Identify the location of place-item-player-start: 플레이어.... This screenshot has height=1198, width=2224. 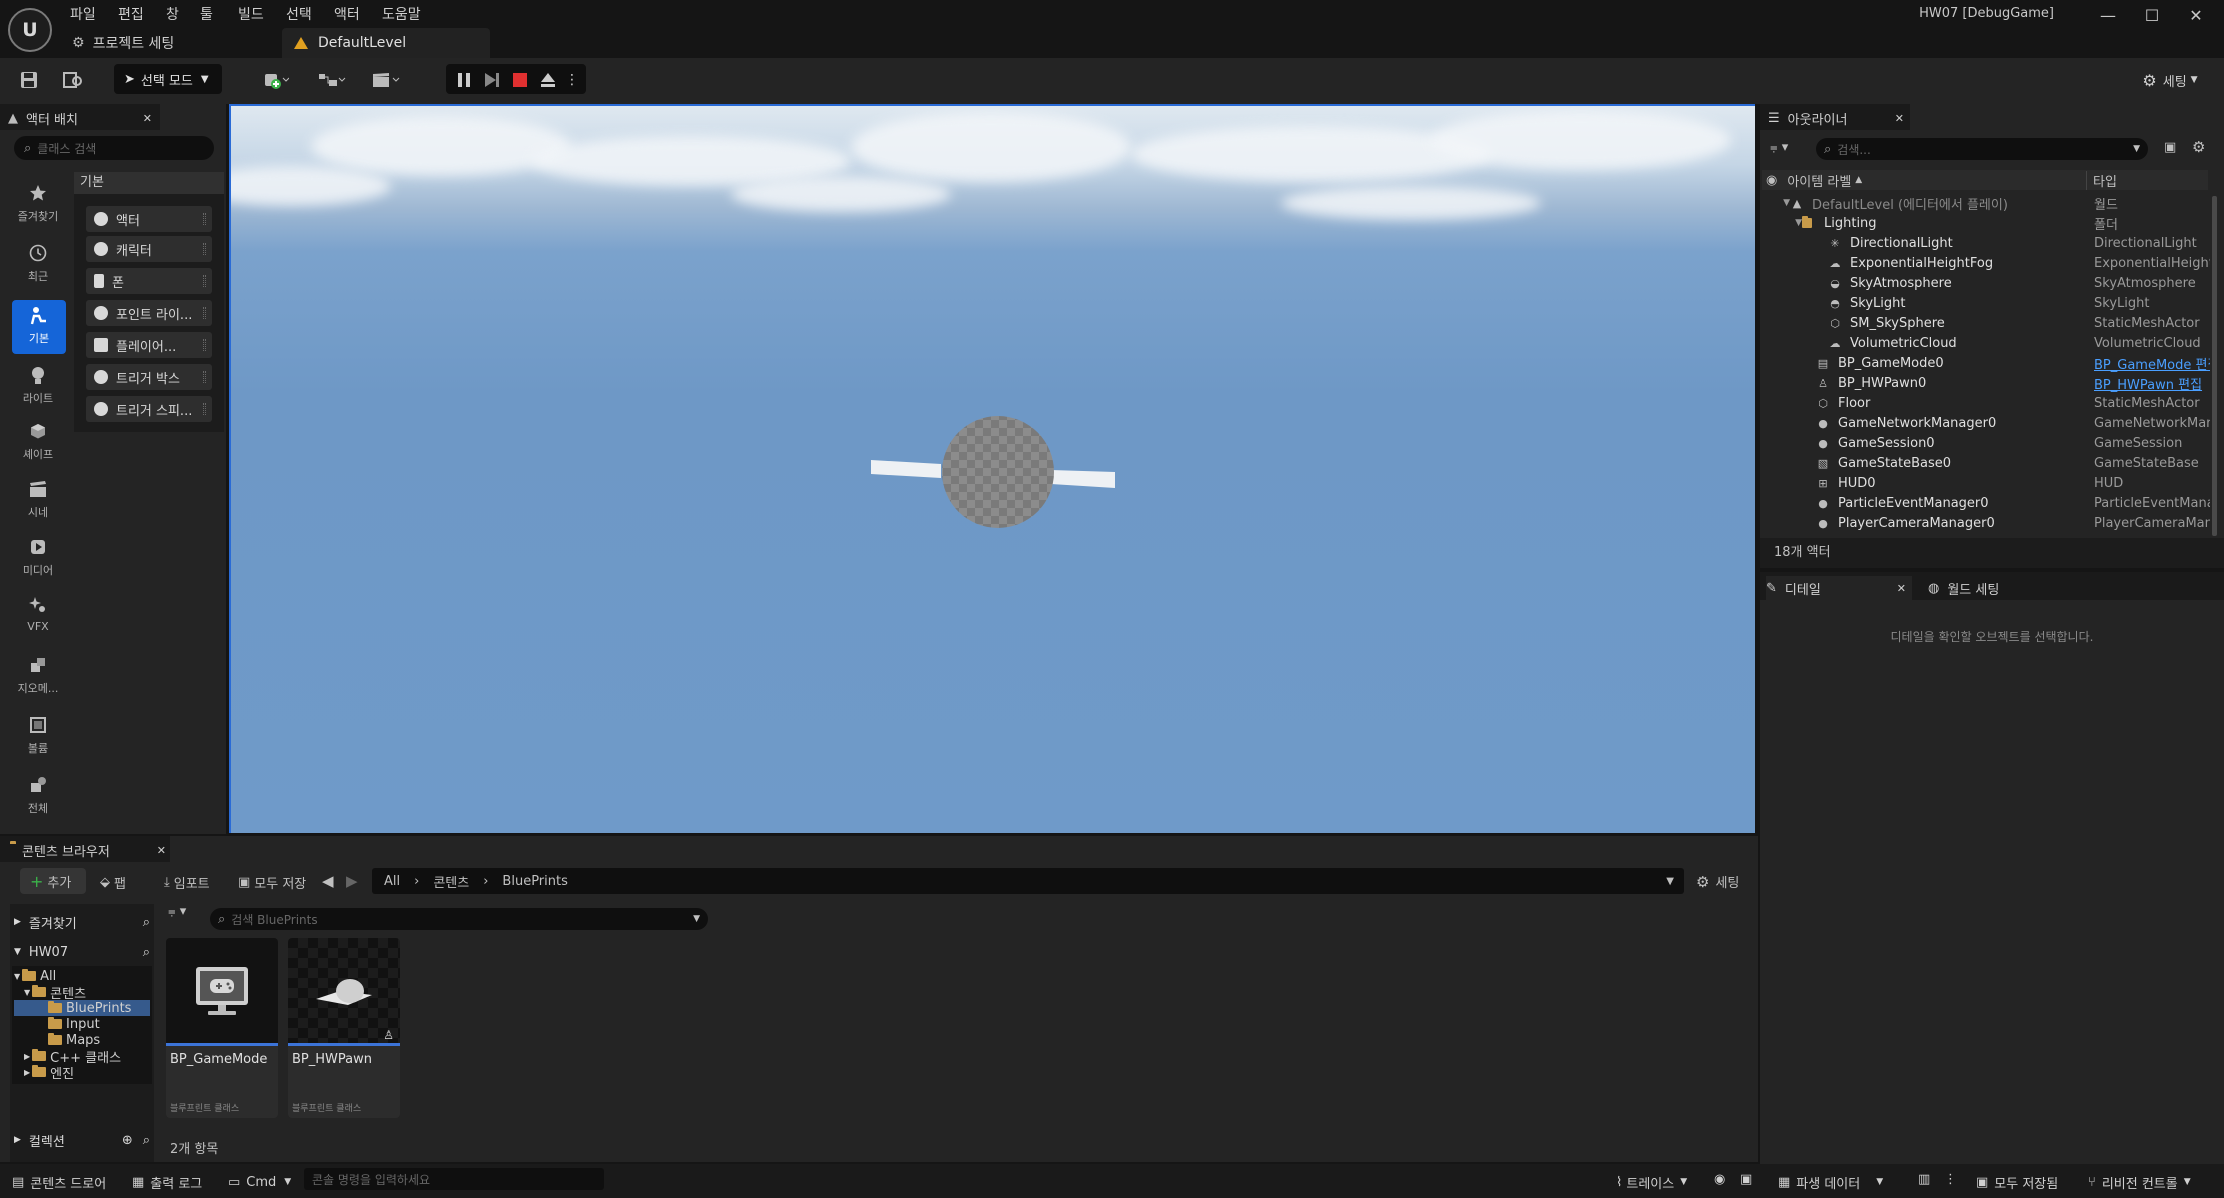
(149, 345).